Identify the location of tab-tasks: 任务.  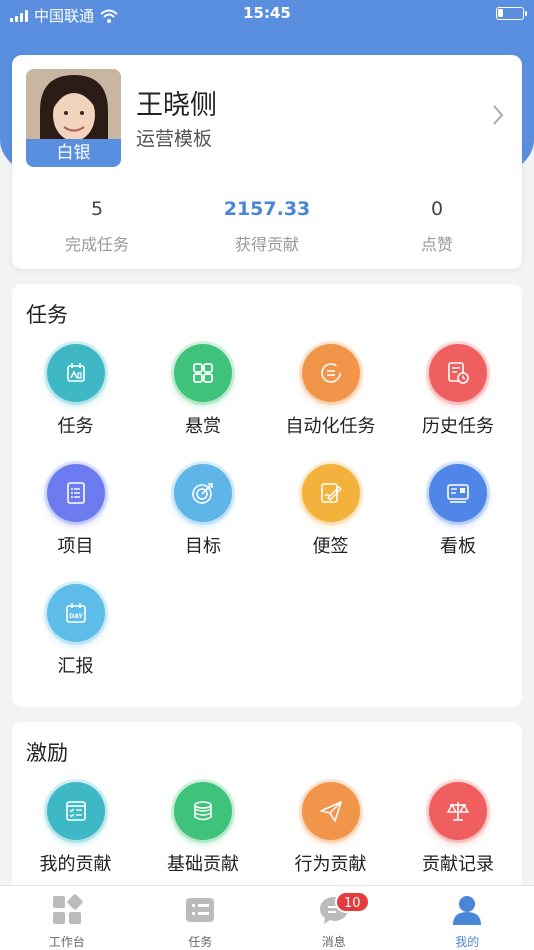
(201, 918).